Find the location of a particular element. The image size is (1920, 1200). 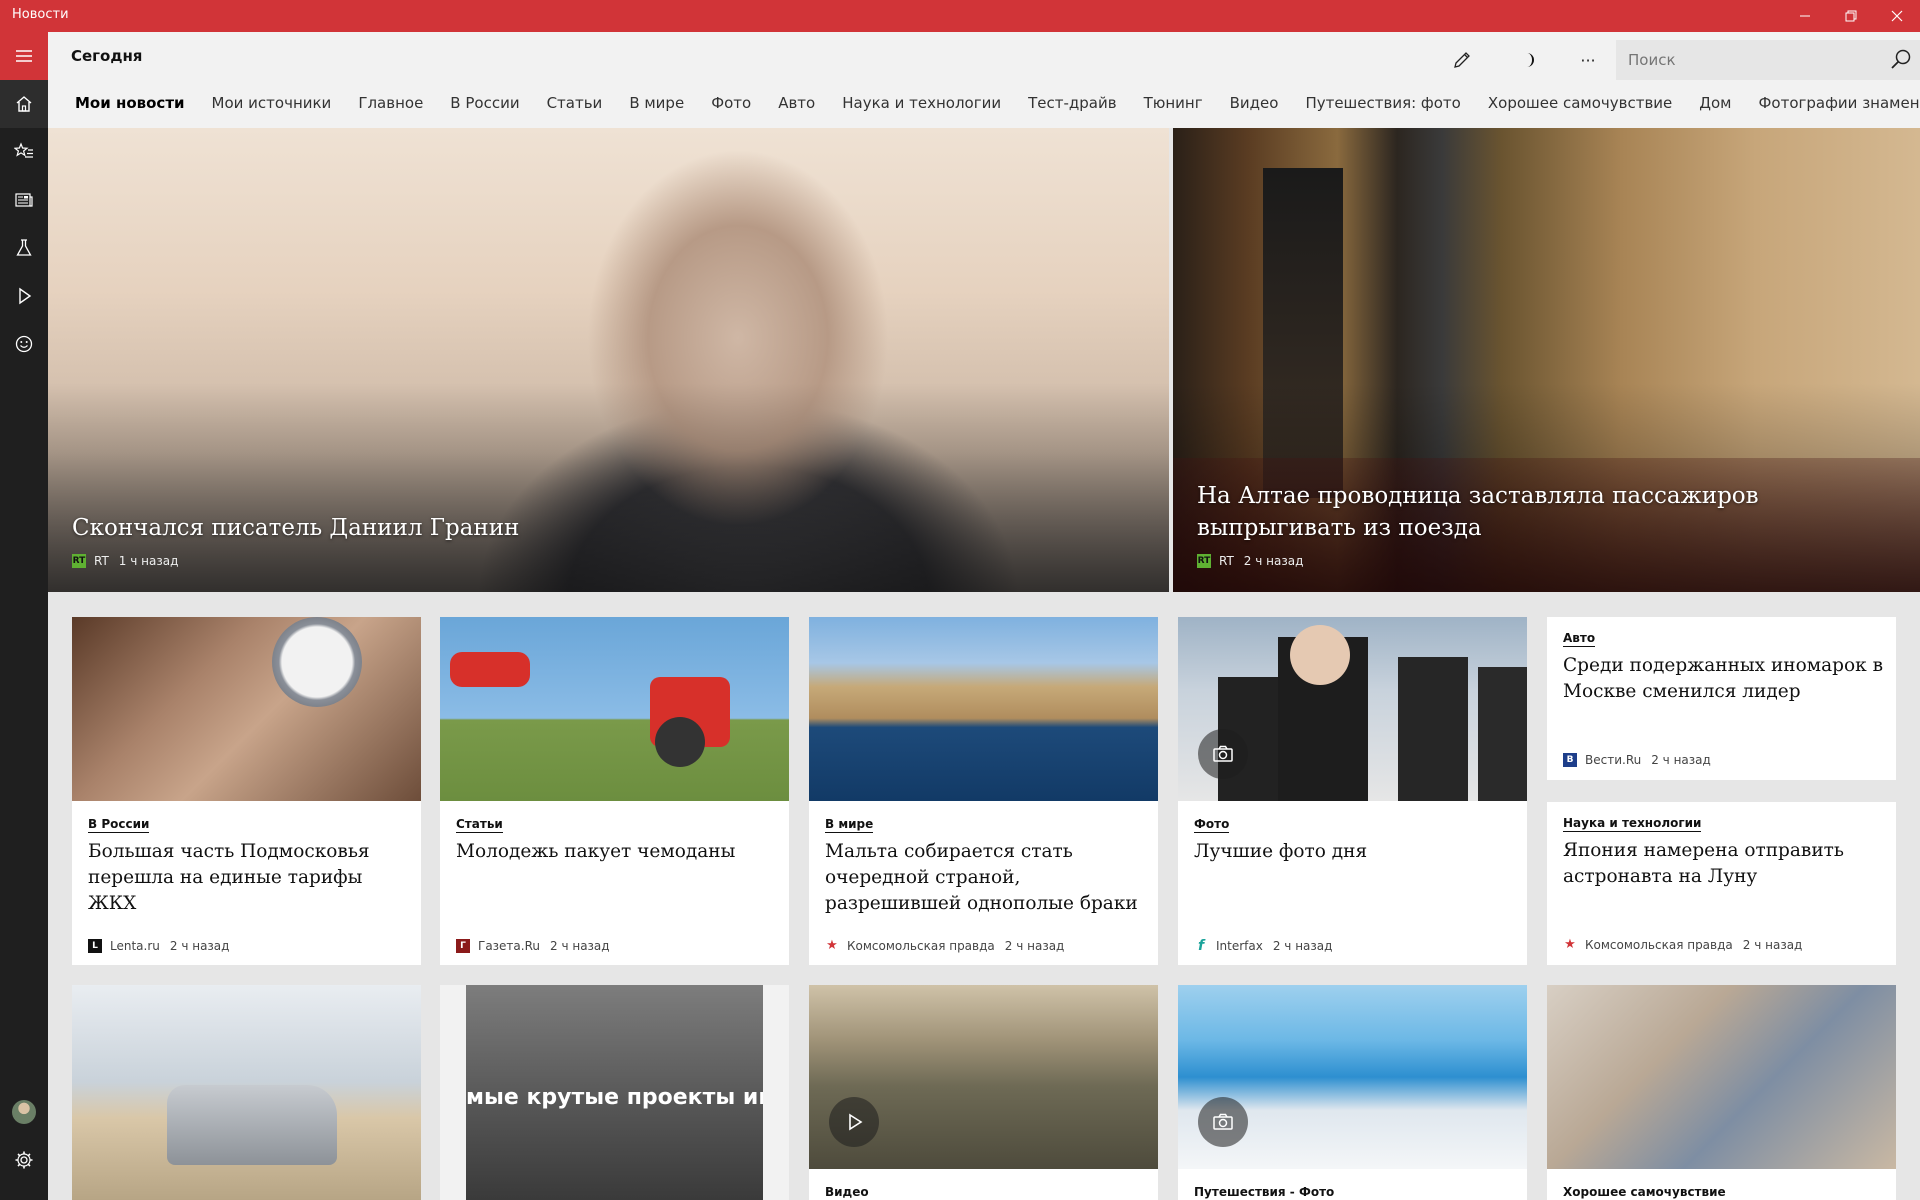

tab-7: Авто is located at coordinates (796, 103).